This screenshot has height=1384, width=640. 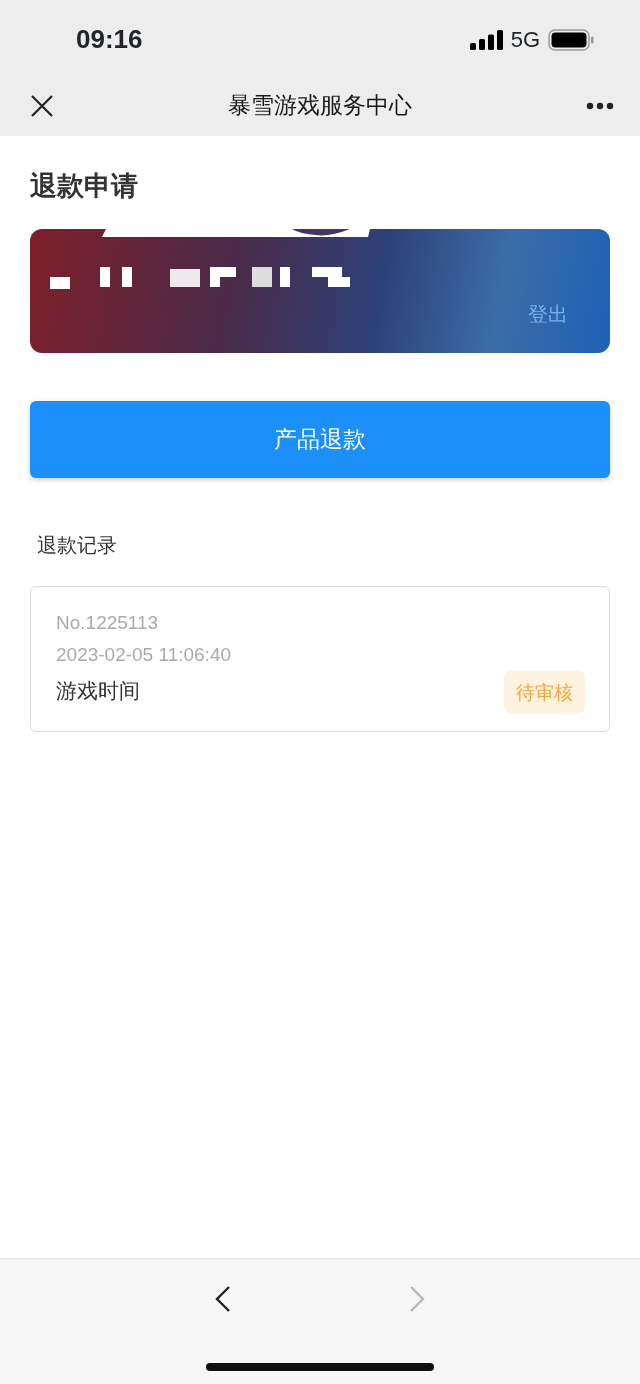 I want to click on close-icon, so click(x=42, y=105).